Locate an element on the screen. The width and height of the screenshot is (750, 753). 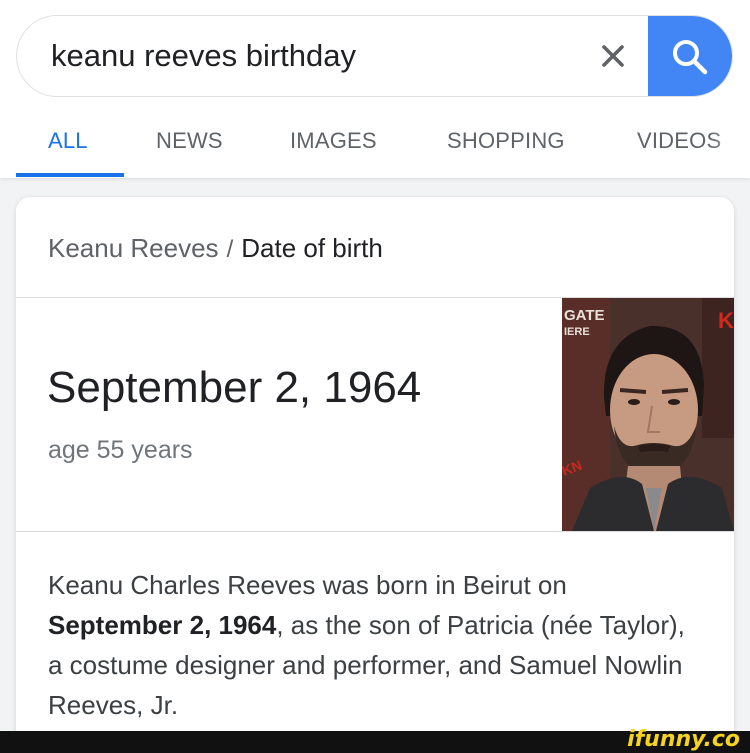
clear-search-button is located at coordinates (613, 56).